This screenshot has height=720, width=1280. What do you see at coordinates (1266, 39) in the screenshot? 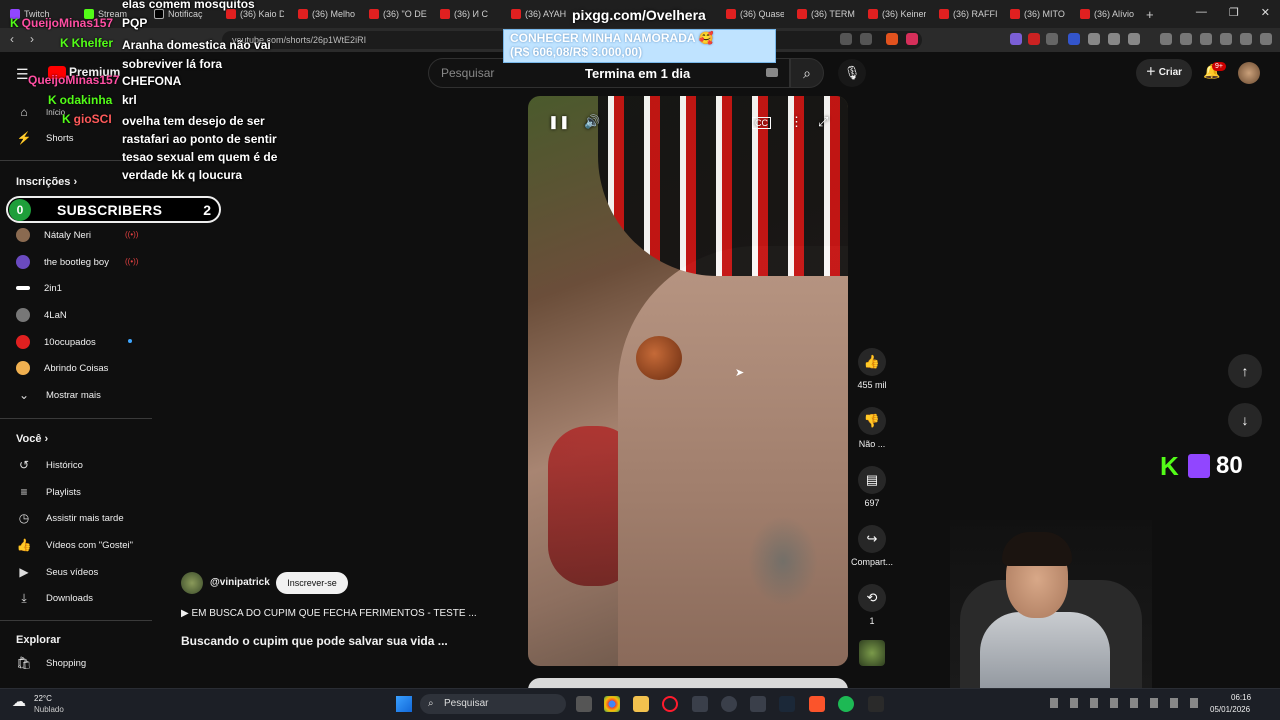
I see `menu-icon` at bounding box center [1266, 39].